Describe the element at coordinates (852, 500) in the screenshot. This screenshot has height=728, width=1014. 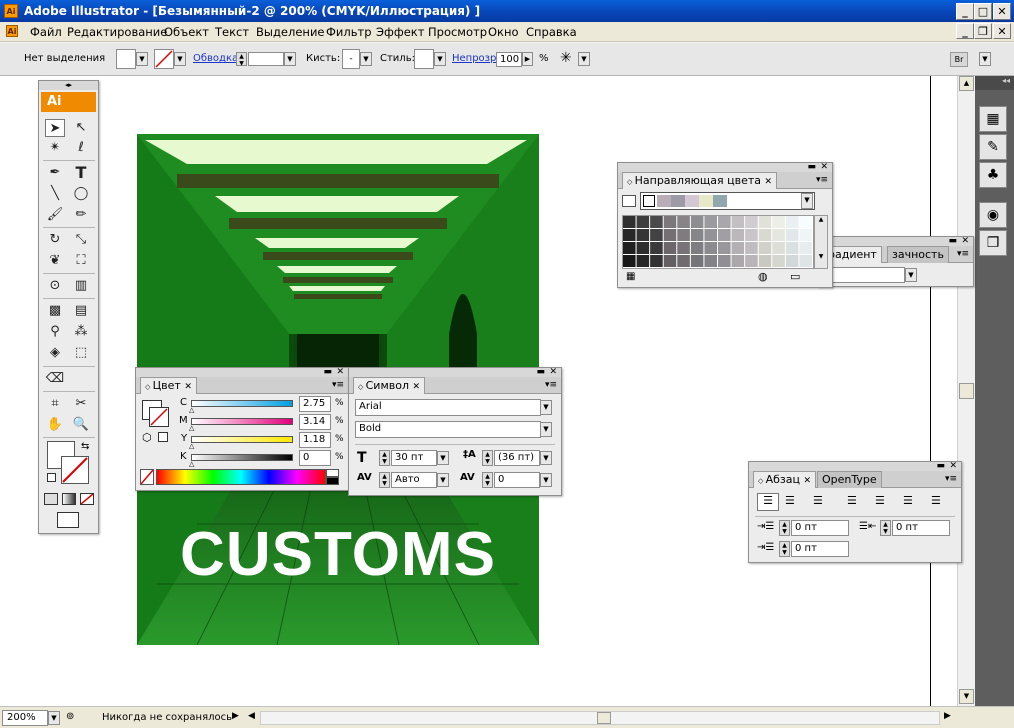
I see `justify-left-icon: ☰` at that location.